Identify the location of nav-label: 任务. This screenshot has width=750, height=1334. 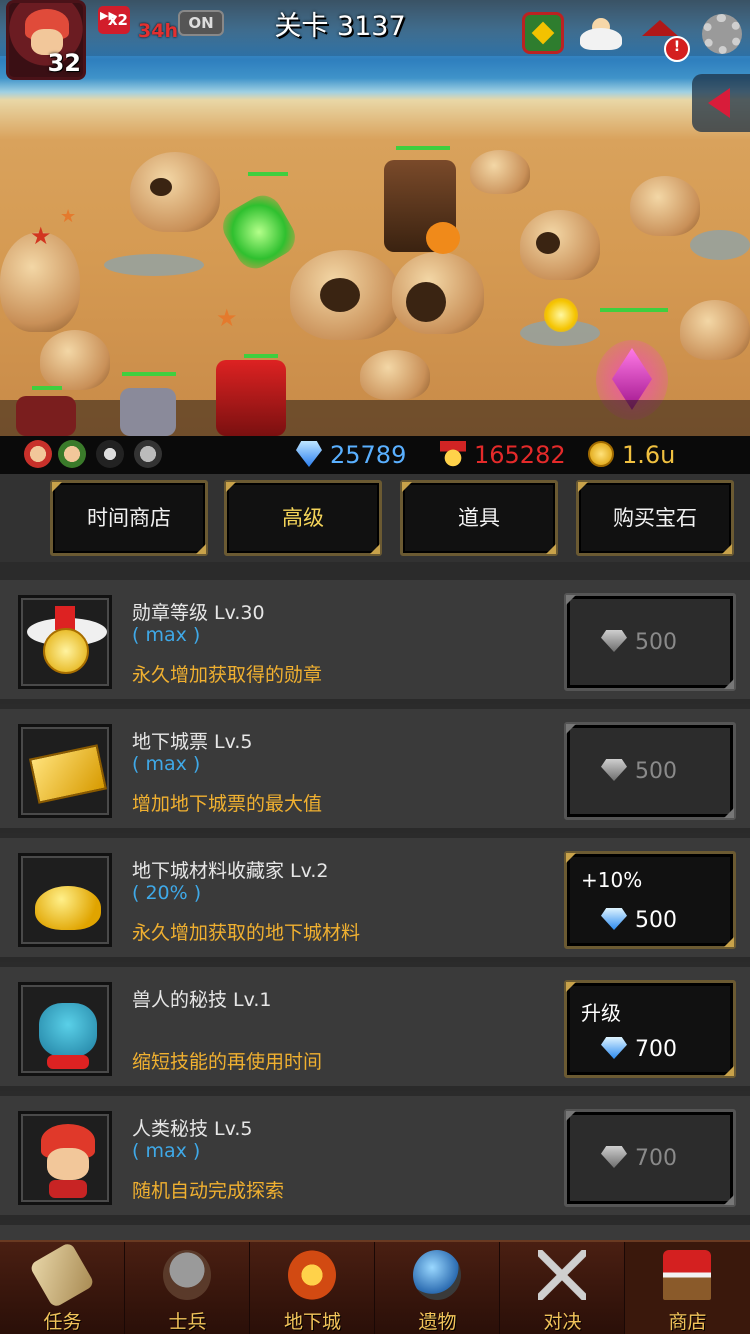
(62, 1322).